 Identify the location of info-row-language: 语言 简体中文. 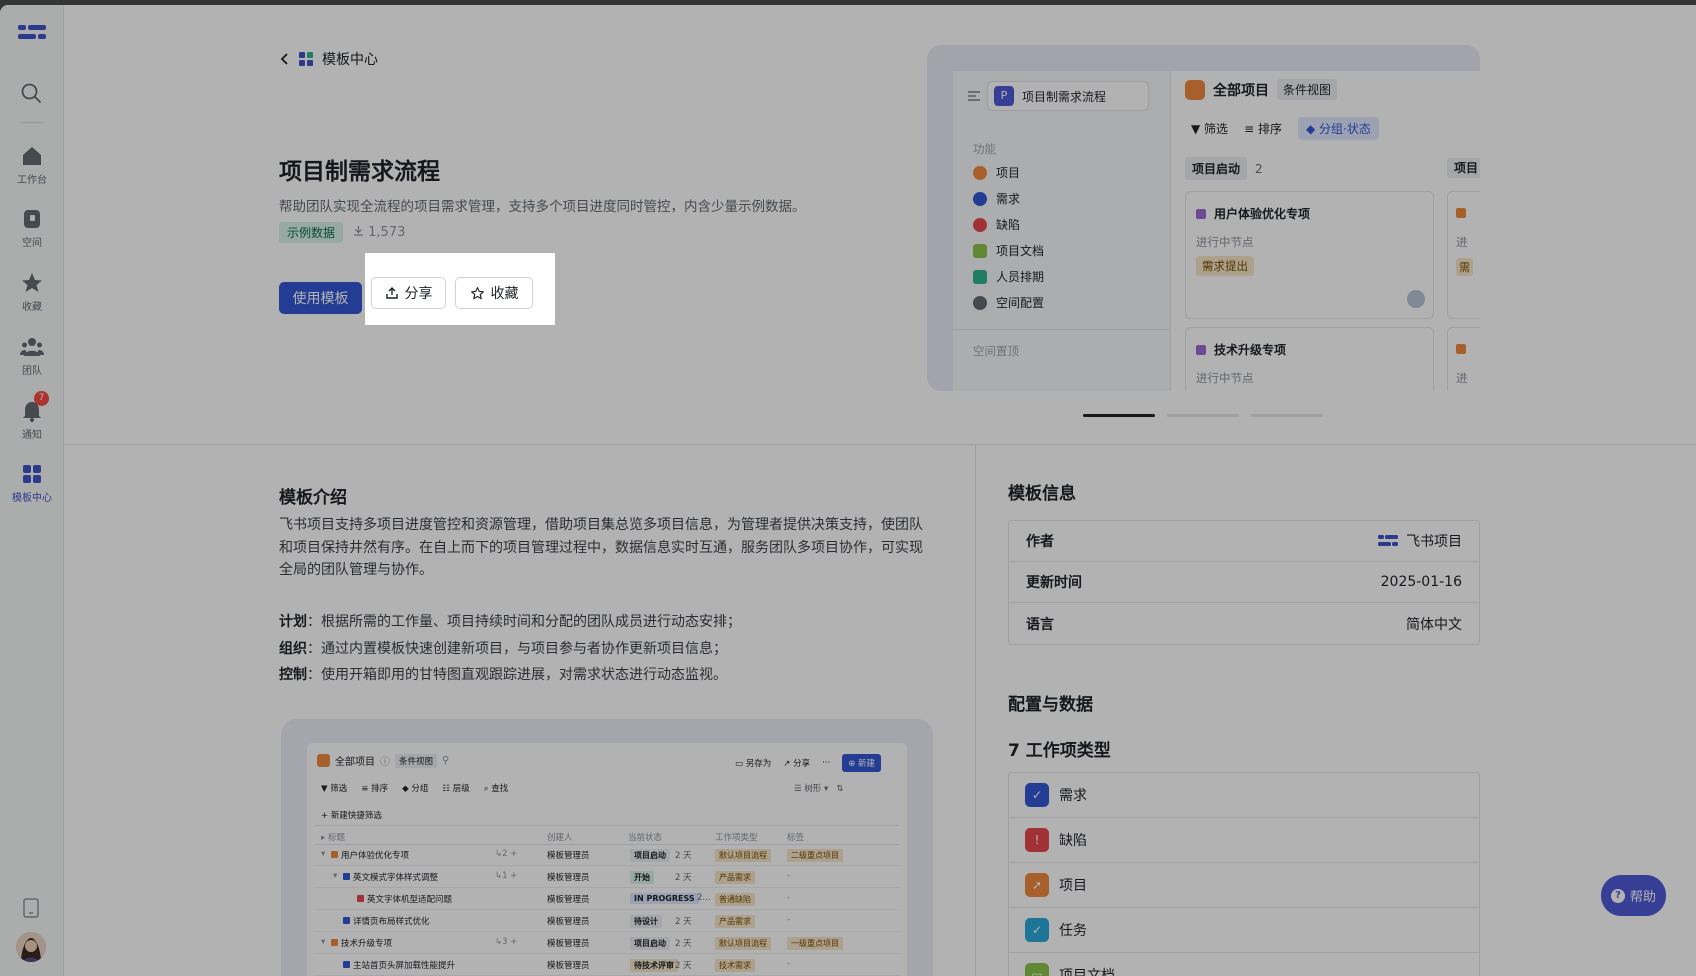
(1244, 623).